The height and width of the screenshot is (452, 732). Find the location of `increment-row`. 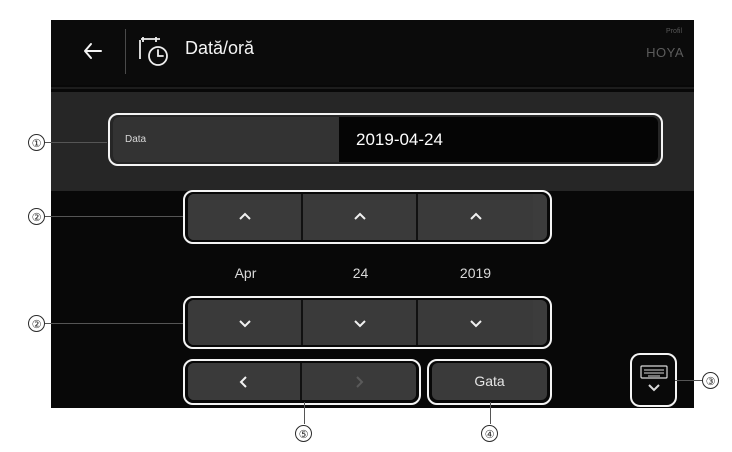

increment-row is located at coordinates (367, 217).